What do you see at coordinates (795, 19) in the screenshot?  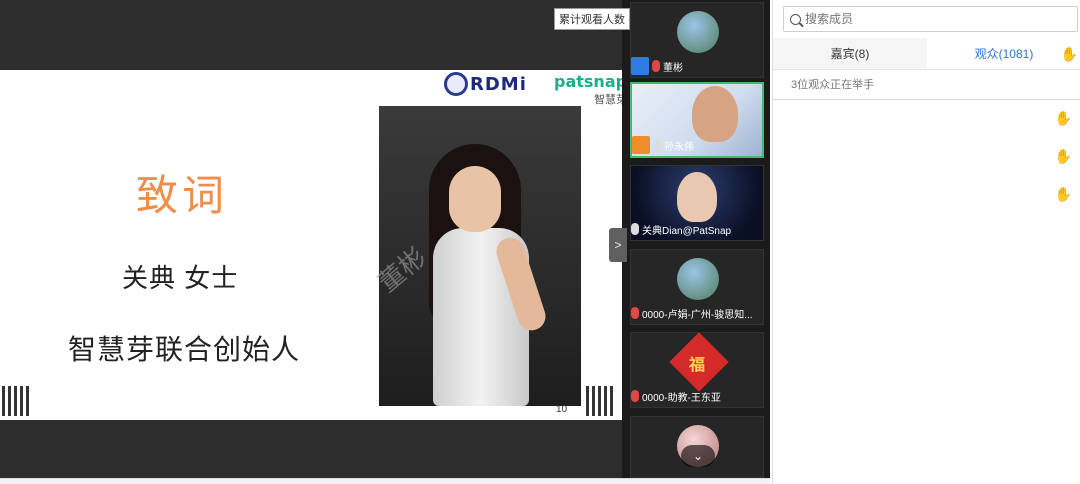 I see `search-icon` at bounding box center [795, 19].